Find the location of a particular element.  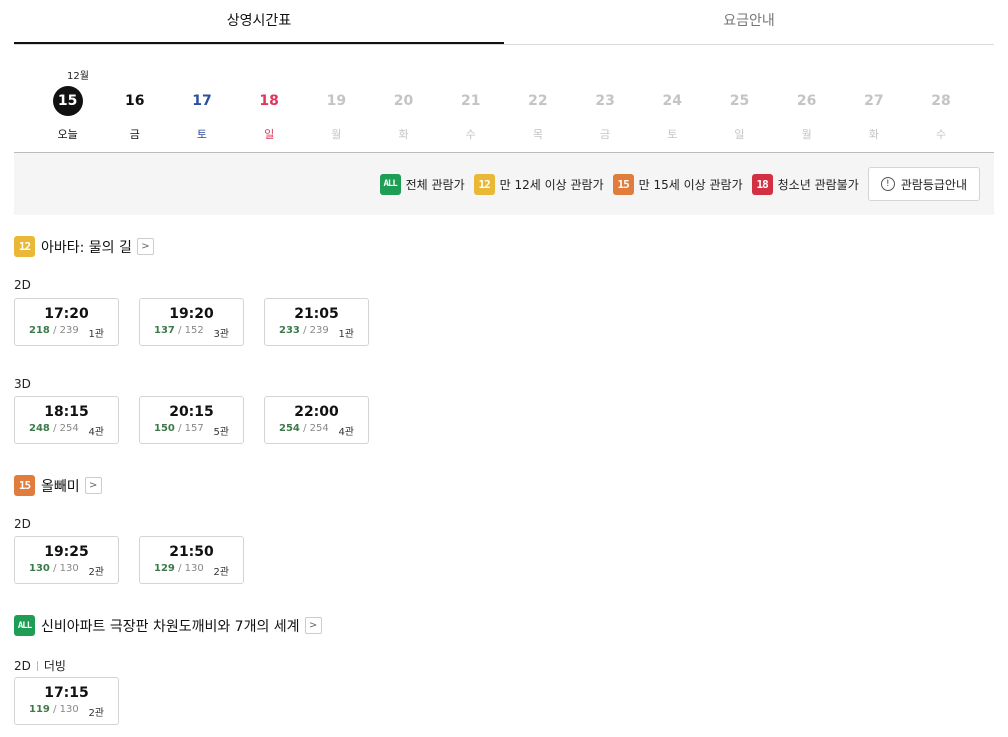

movie-title-row: ALL 신비아파트 극장판 차원도깨비와 7개의 세계 > is located at coordinates (168, 625).